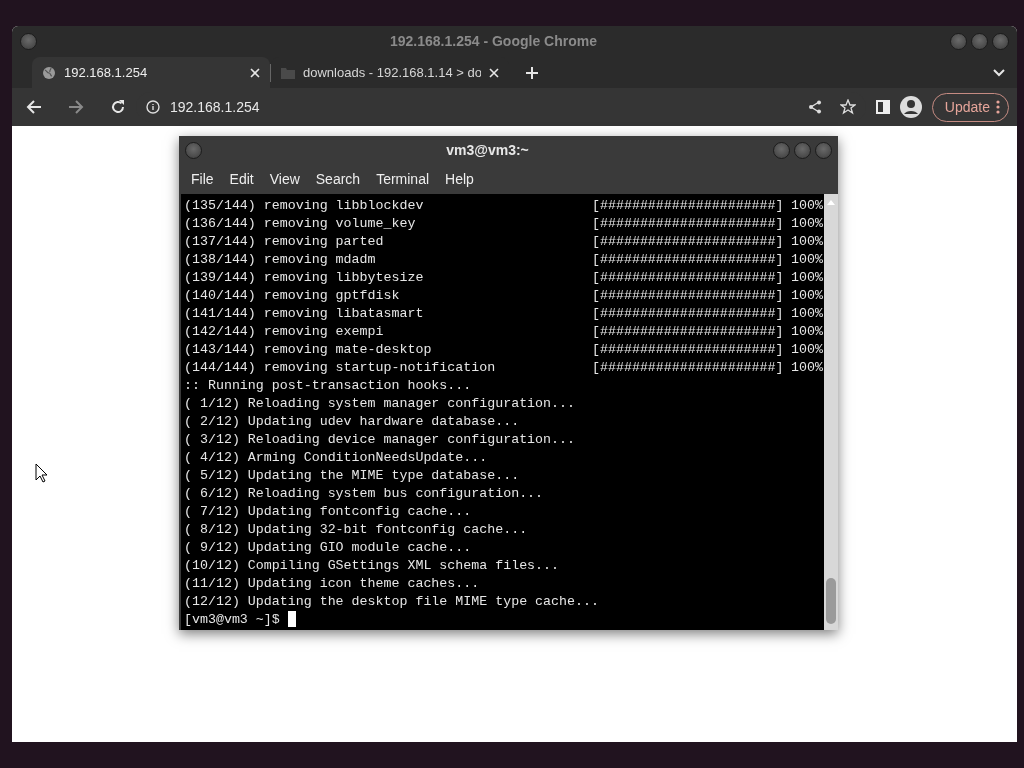 This screenshot has height=768, width=1024. I want to click on terminal-line: (144/144) removing startup-notification, so click(340, 368).